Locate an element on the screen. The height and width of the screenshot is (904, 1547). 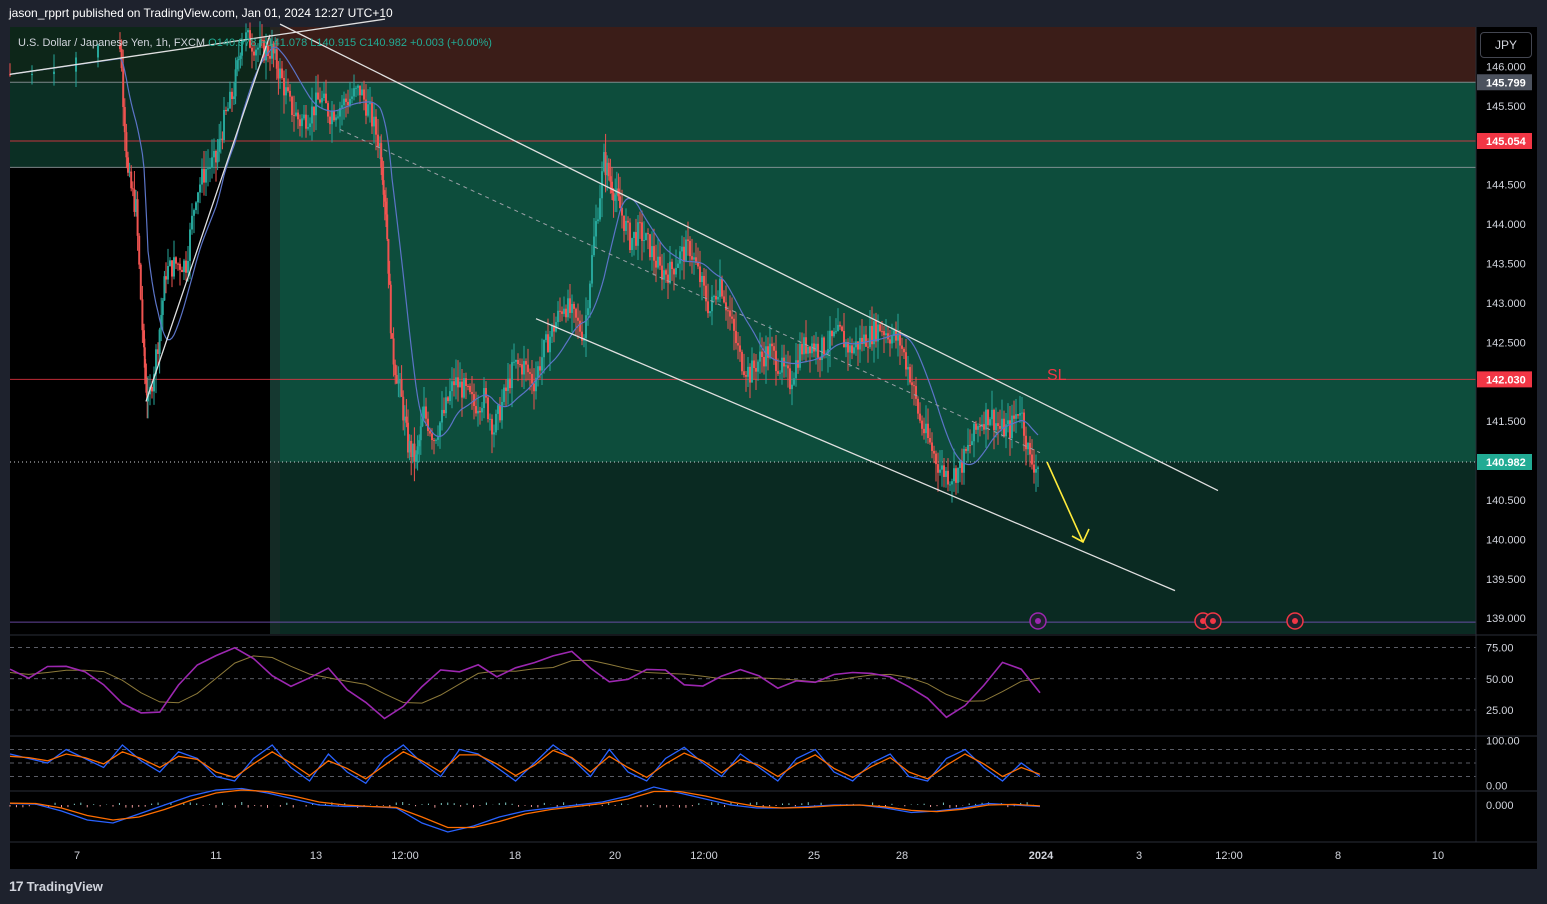
macd-pane: 0.000 is located at coordinates (773, 809).